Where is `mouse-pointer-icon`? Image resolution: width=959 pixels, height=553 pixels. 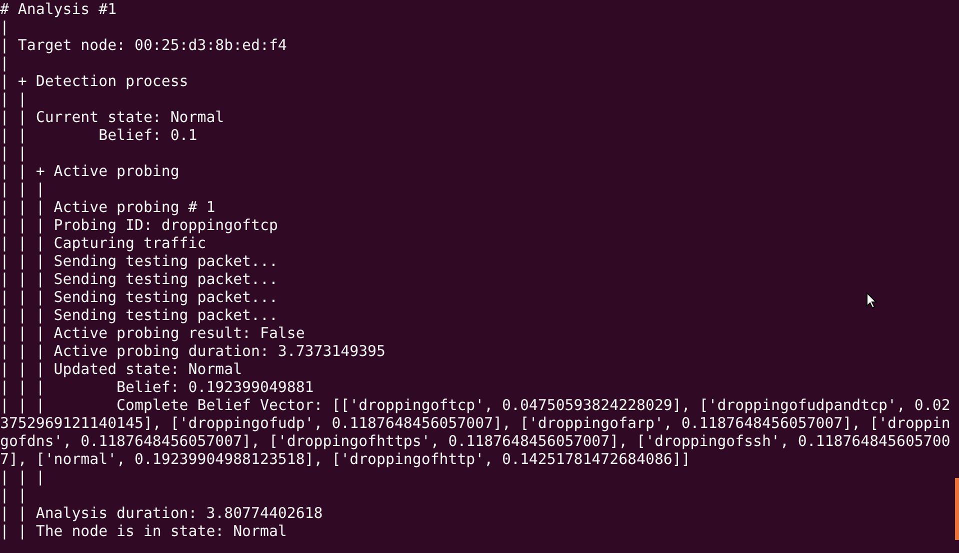
mouse-pointer-icon is located at coordinates (871, 300).